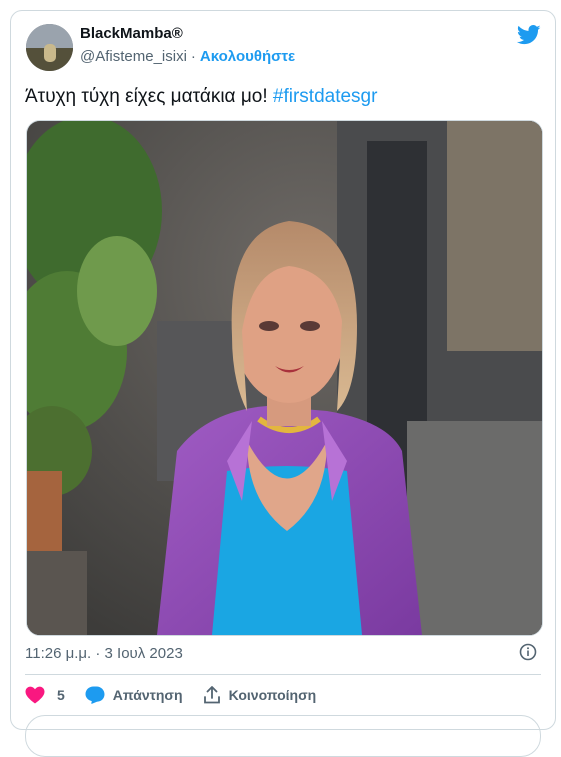 This screenshot has height=757, width=561. Describe the element at coordinates (147, 695) in the screenshot. I see `reply-label: Απάντηση` at that location.